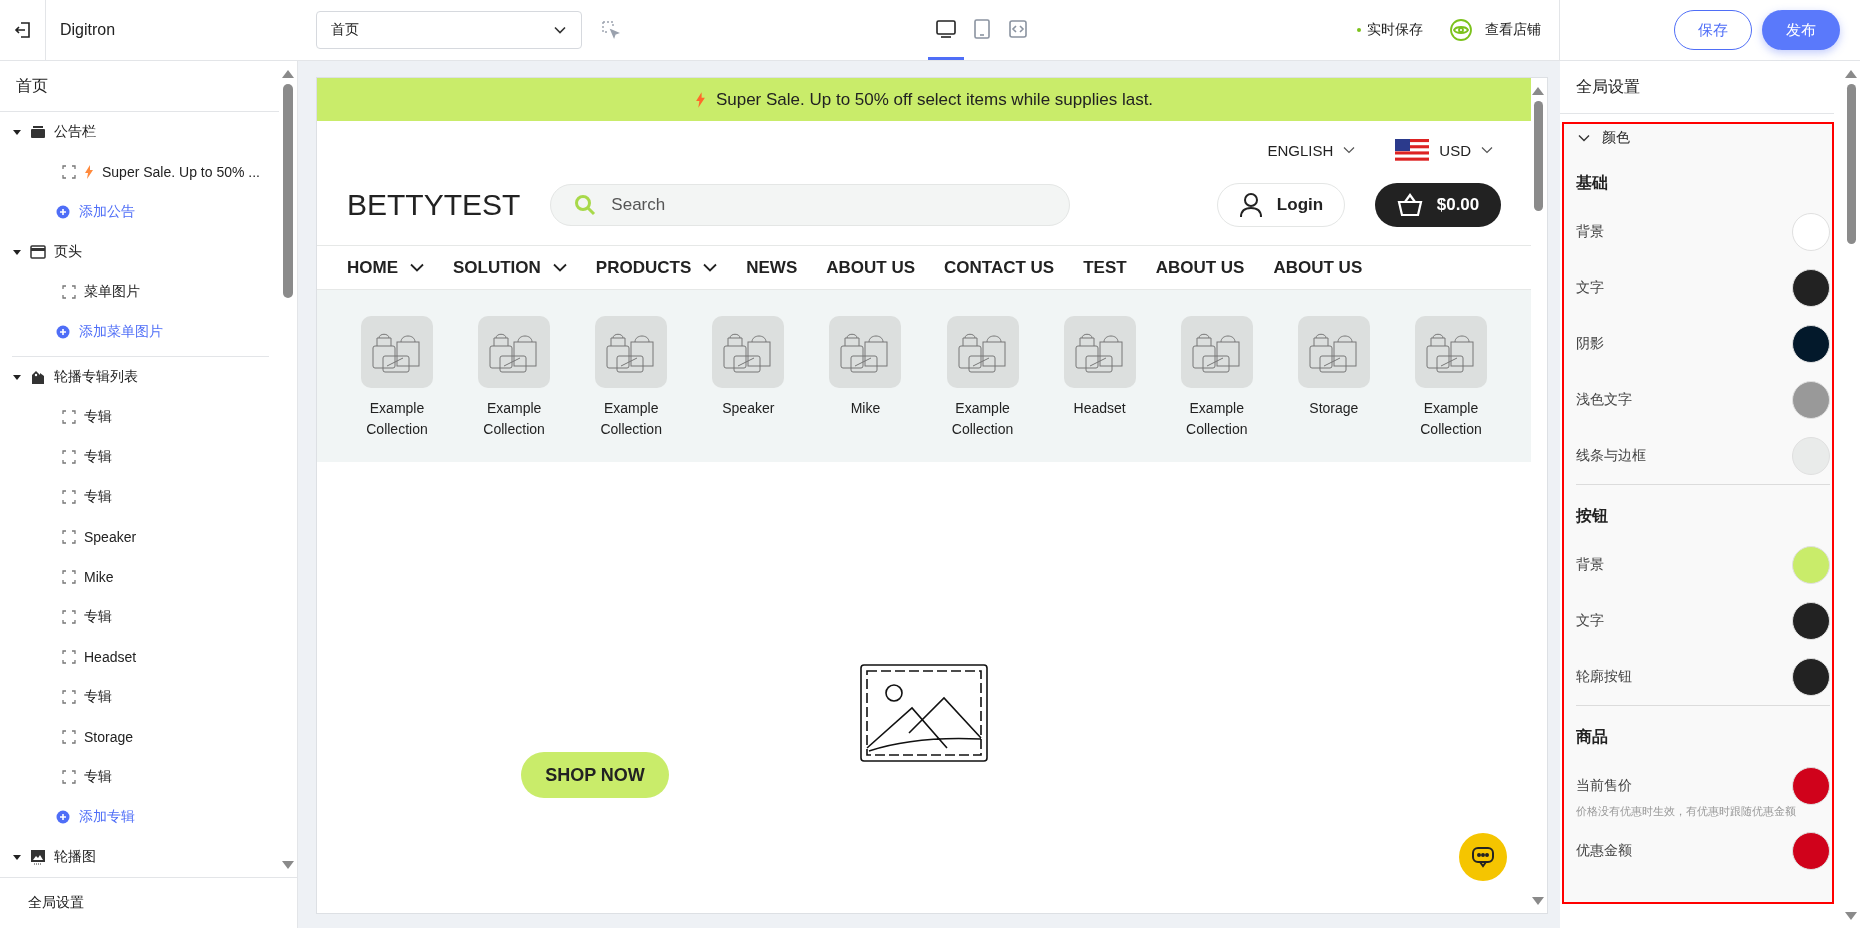  Describe the element at coordinates (38, 252) in the screenshot. I see `header-icon` at that location.